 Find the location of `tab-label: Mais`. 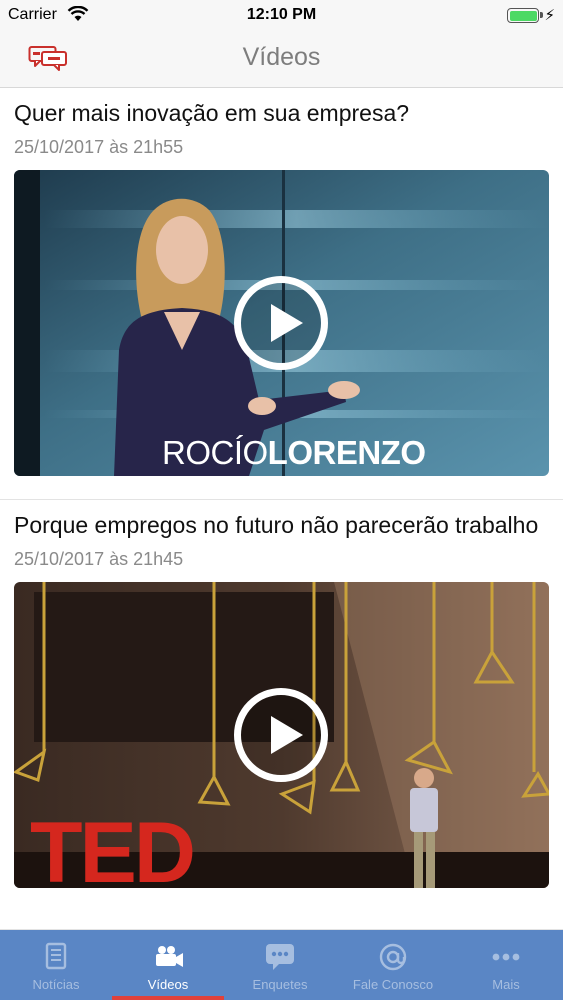

tab-label: Mais is located at coordinates (506, 984).